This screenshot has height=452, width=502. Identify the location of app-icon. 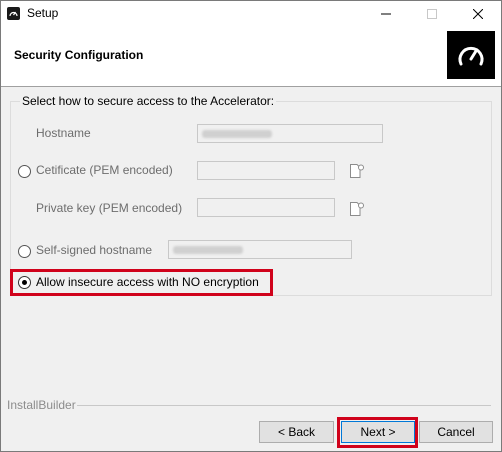
(13, 13).